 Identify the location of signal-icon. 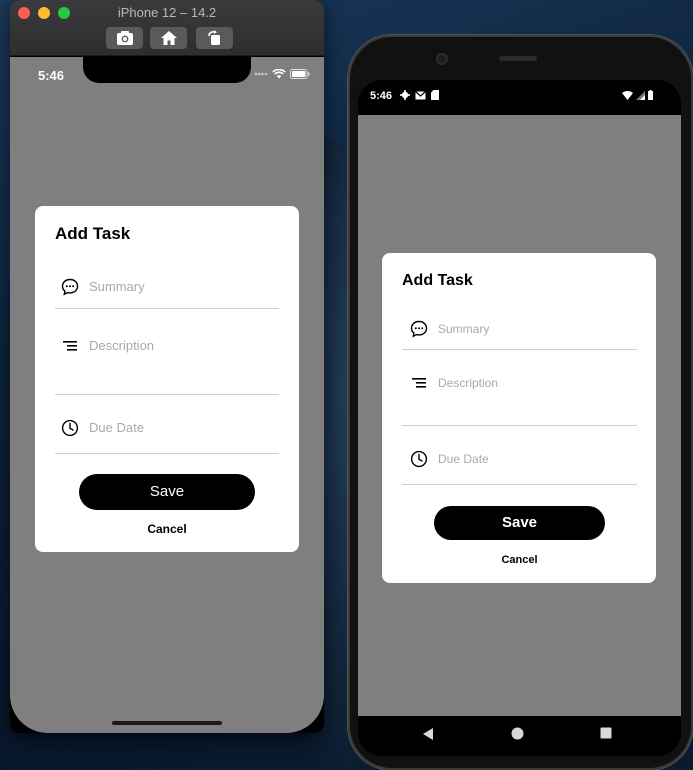
(640, 95).